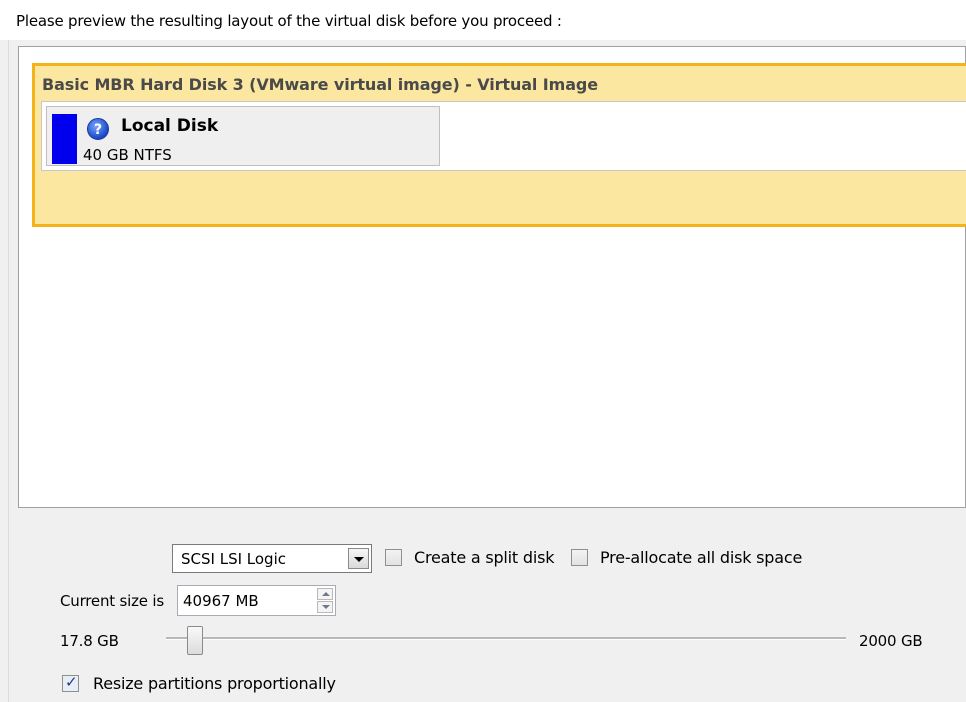 The image size is (966, 702). What do you see at coordinates (325, 594) in the screenshot?
I see `spin-up-icon` at bounding box center [325, 594].